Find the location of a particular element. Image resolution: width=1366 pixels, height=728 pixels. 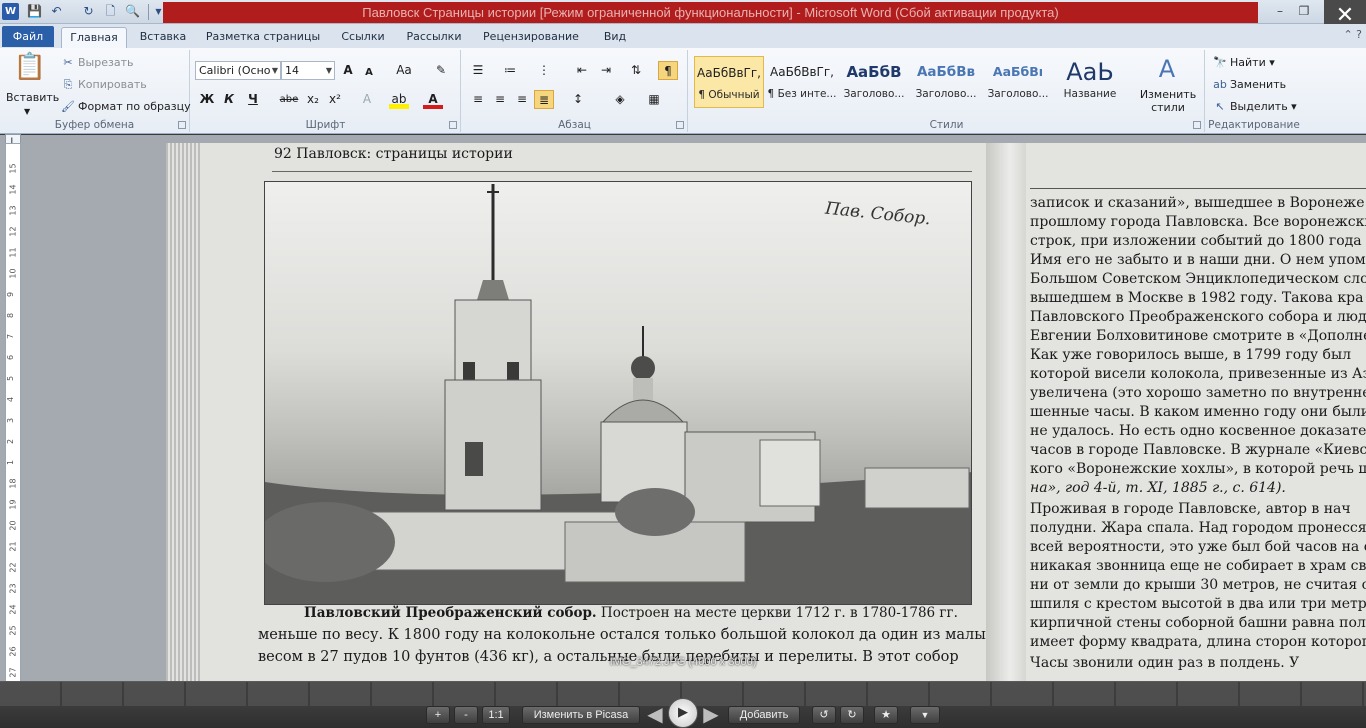

star-icon: ★ is located at coordinates (886, 715).